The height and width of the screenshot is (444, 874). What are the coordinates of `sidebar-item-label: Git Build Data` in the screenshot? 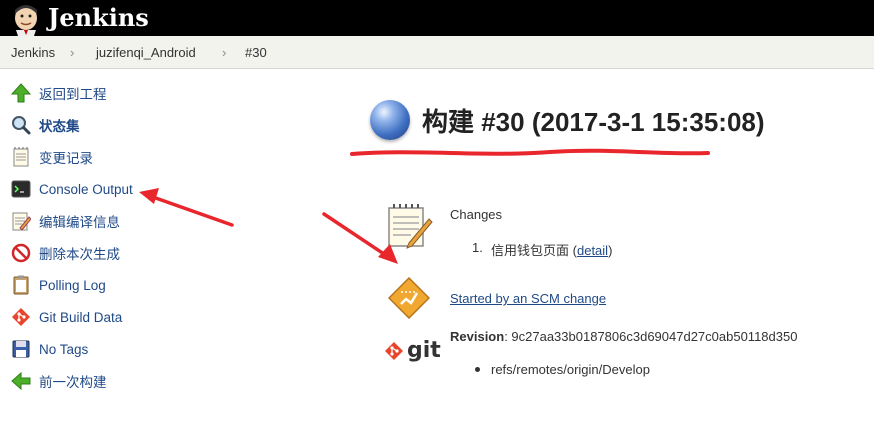 It's located at (81, 317).